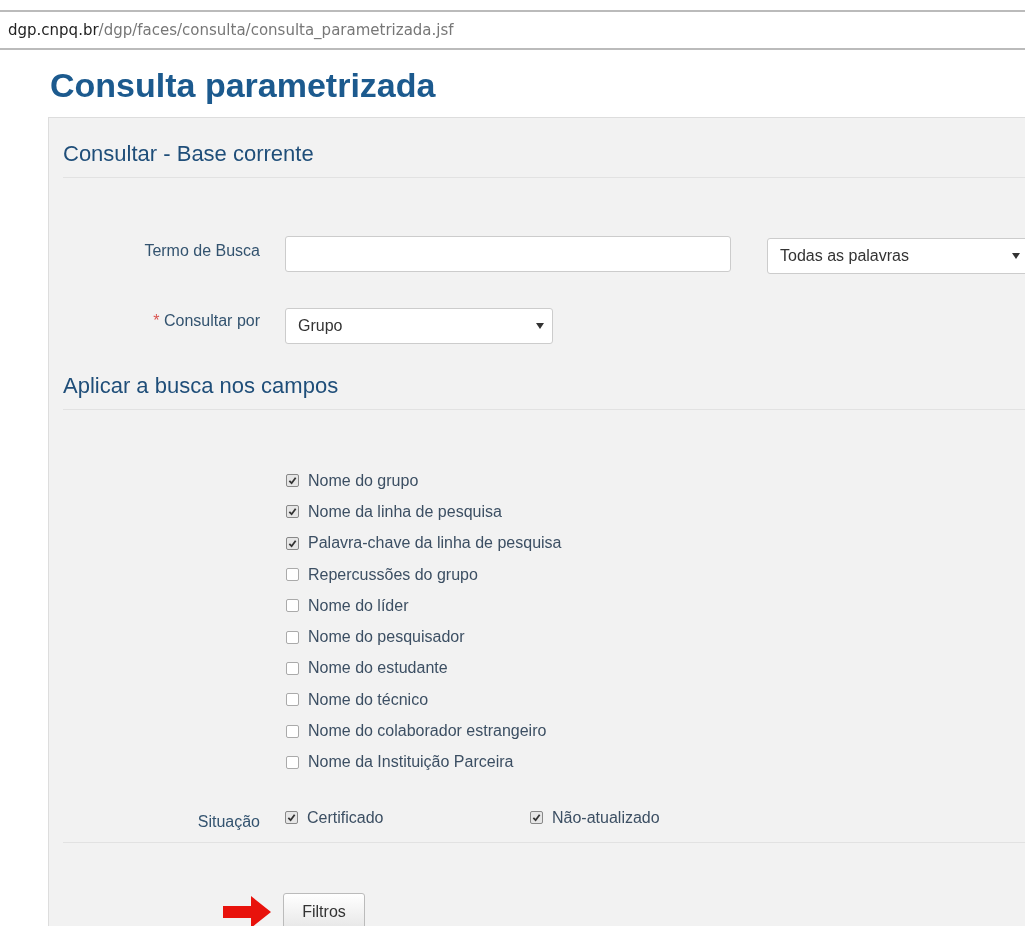  I want to click on search-by-select: Grupo, so click(419, 326).